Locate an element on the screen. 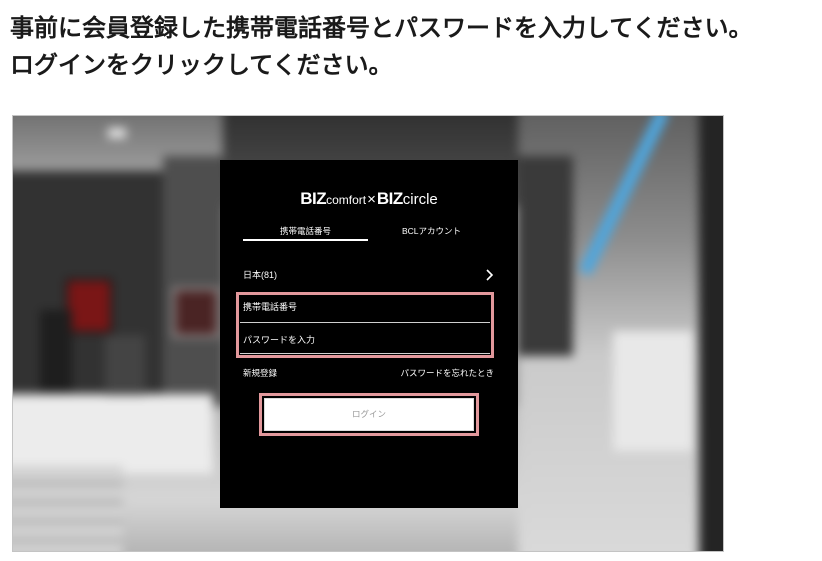 This screenshot has height=561, width=822. logo-biz-1: BIZ is located at coordinates (313, 198).